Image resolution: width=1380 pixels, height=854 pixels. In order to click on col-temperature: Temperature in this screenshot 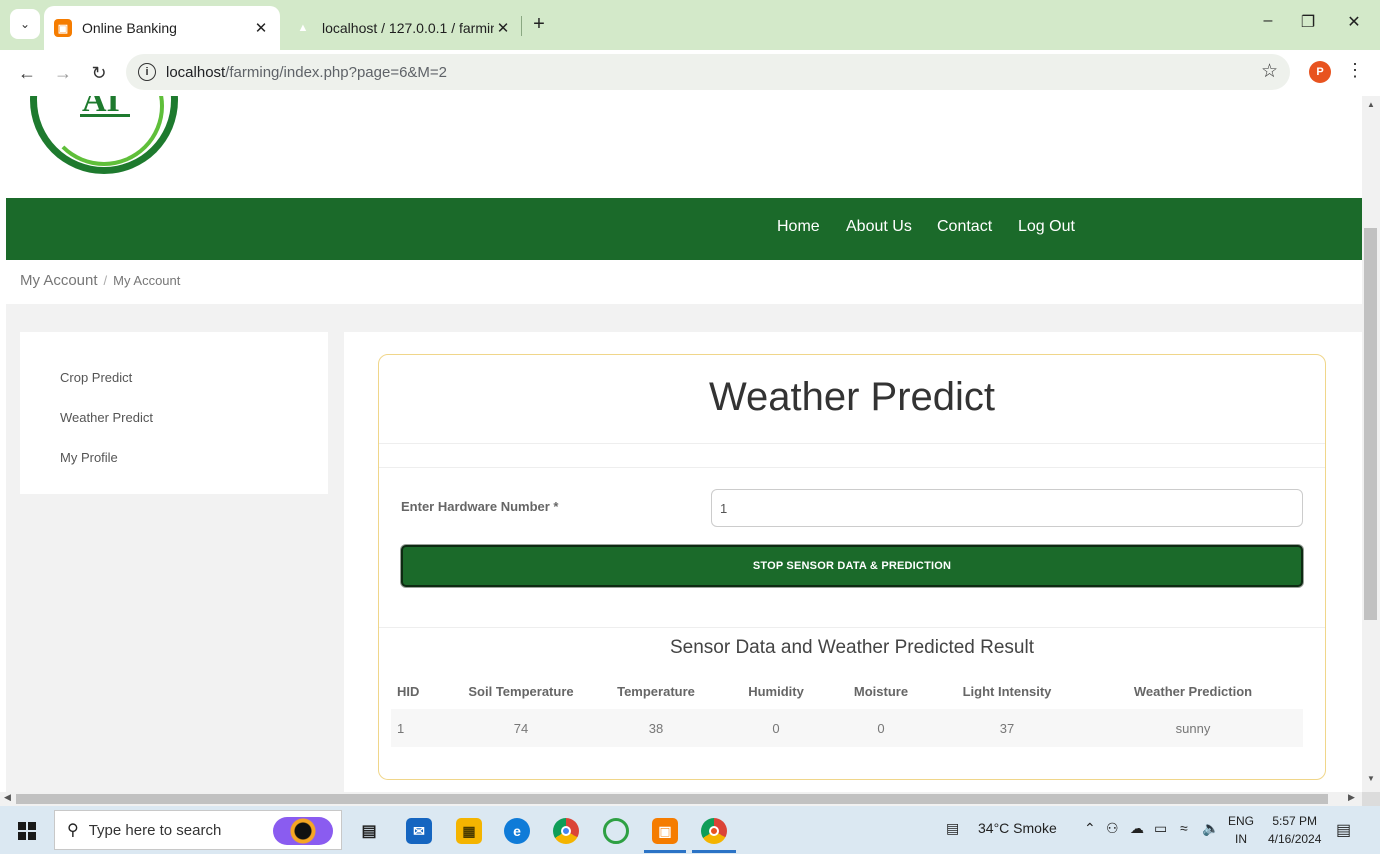, I will do `click(656, 691)`.